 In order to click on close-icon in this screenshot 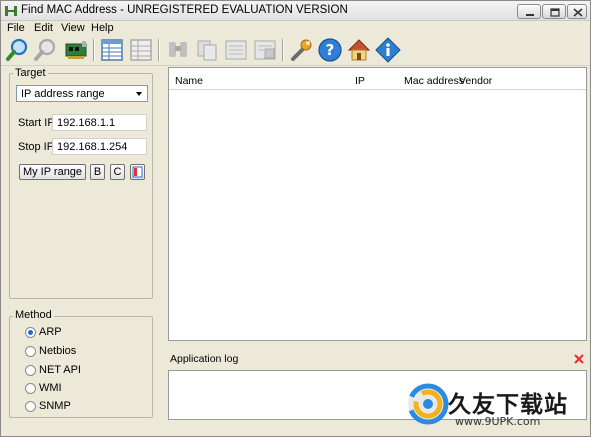, I will do `click(578, 12)`.